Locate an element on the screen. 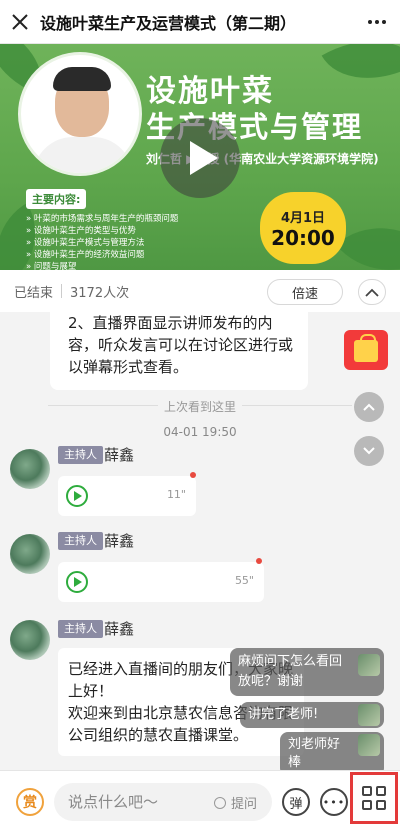  divider is located at coordinates (62, 291).